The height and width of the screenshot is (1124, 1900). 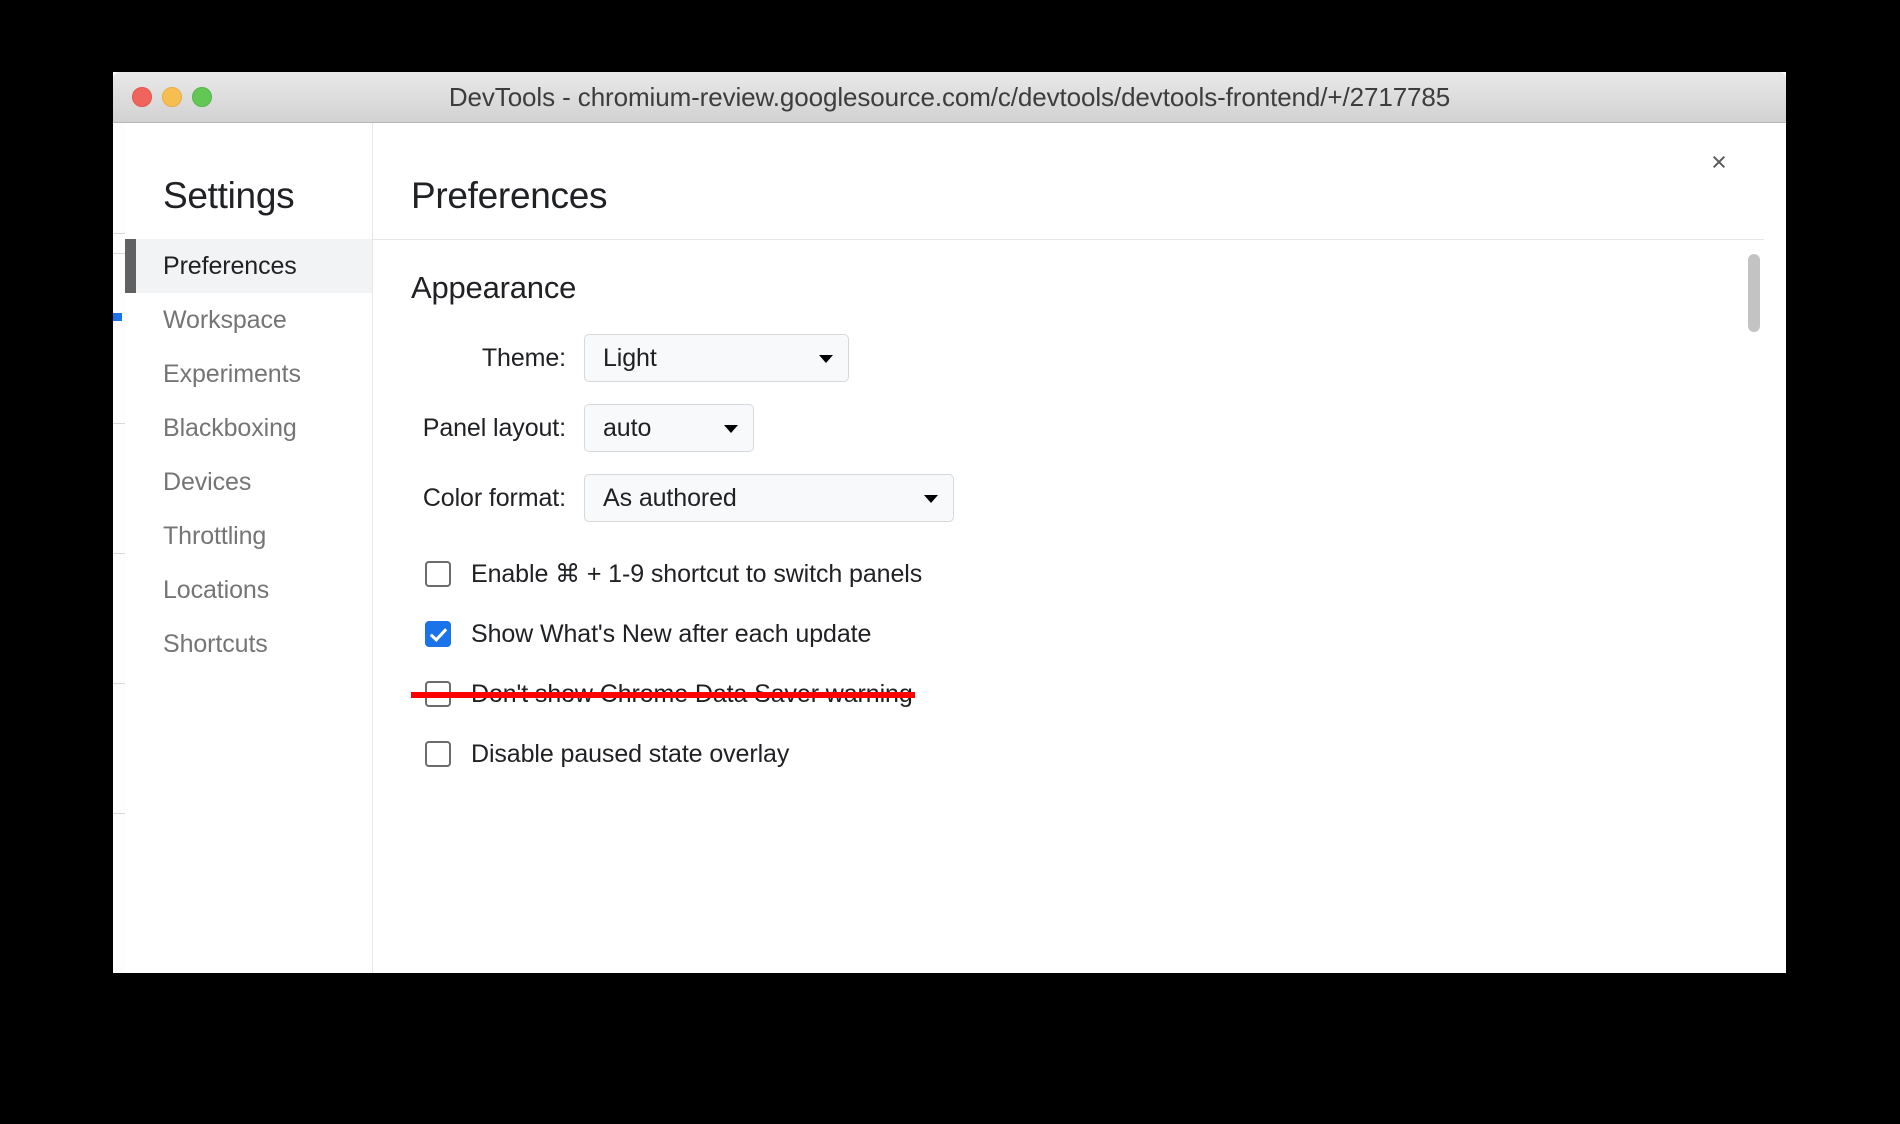 What do you see at coordinates (232, 373) in the screenshot?
I see `sidebar-item-label: Experiments` at bounding box center [232, 373].